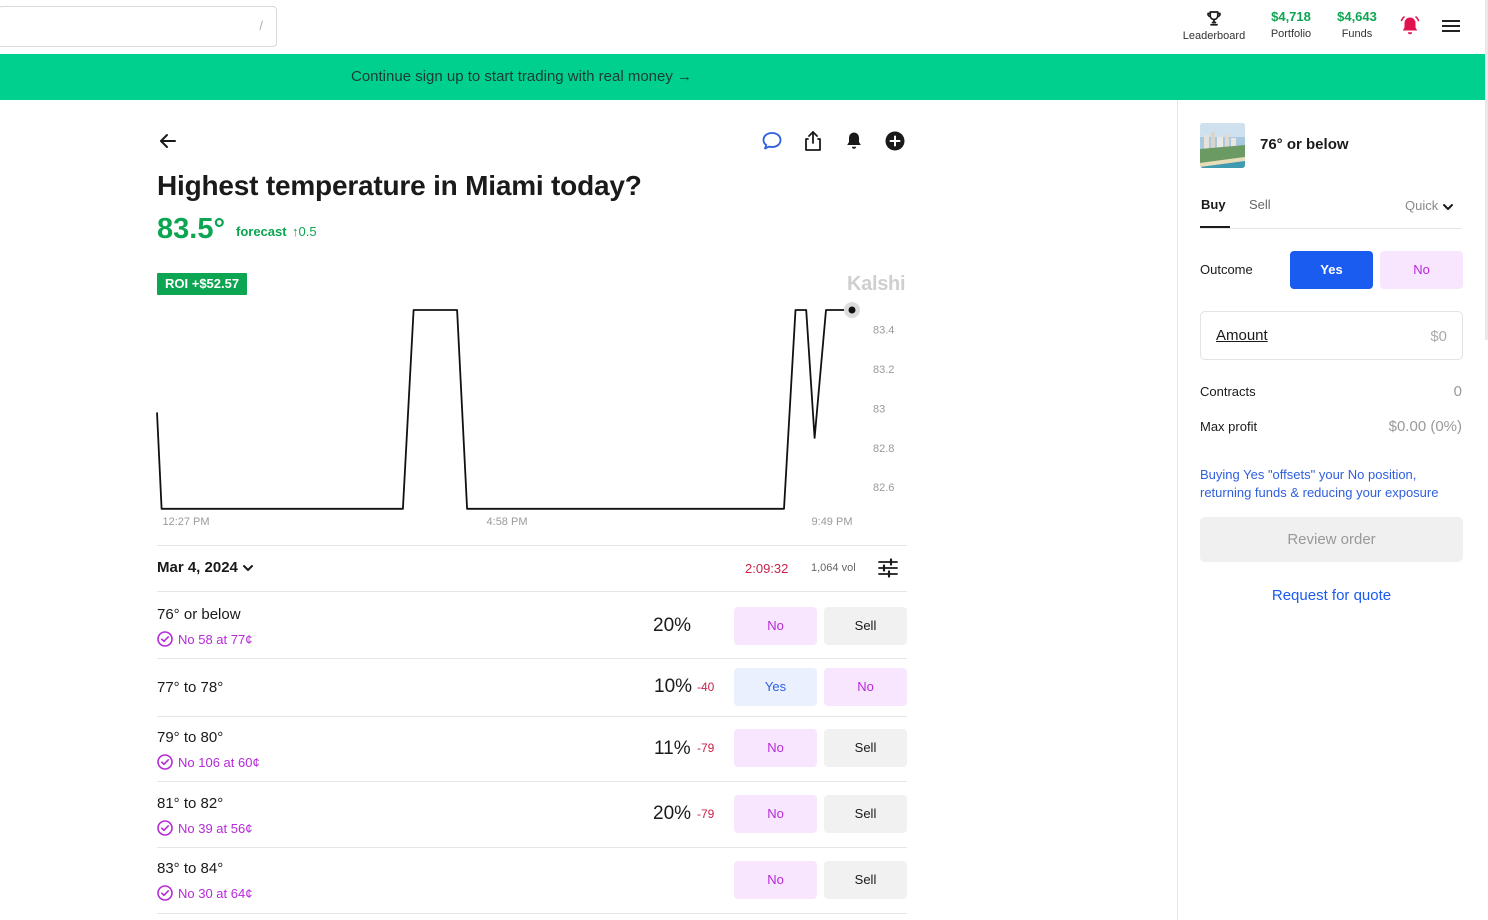  I want to click on share-icon, so click(813, 141).